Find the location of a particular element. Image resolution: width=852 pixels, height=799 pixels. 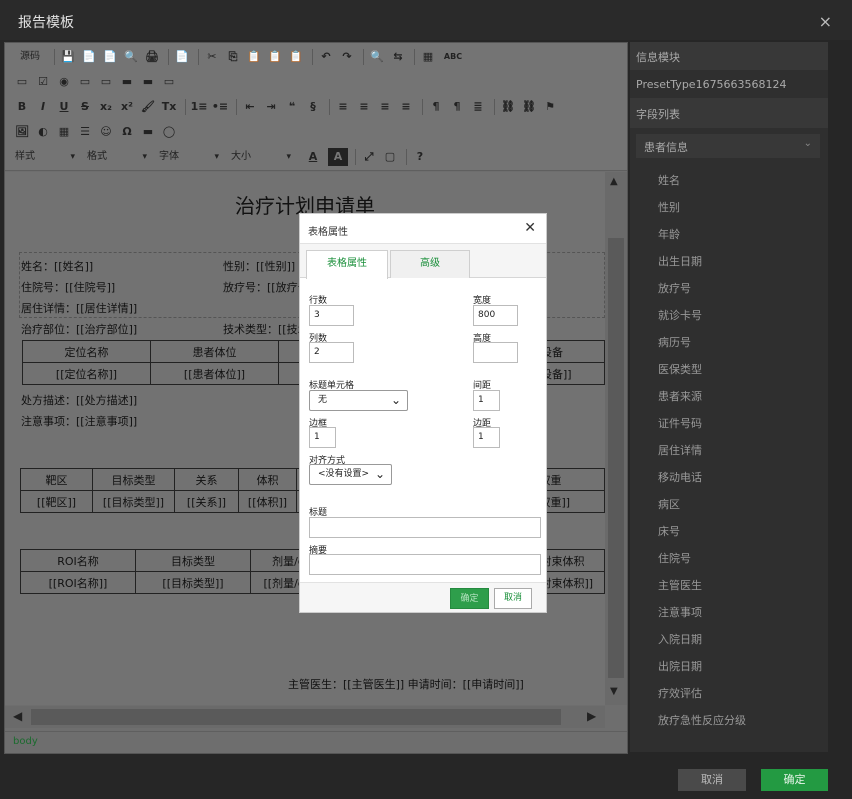

special-char-icon: Ω is located at coordinates (127, 132).